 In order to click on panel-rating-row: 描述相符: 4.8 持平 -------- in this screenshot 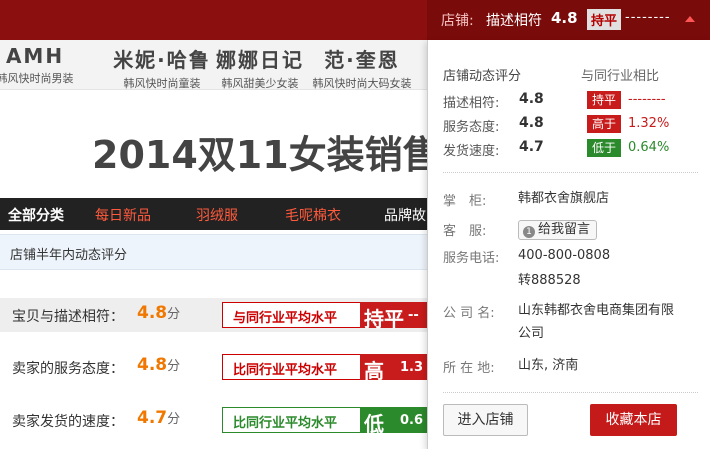, I will do `click(573, 101)`.